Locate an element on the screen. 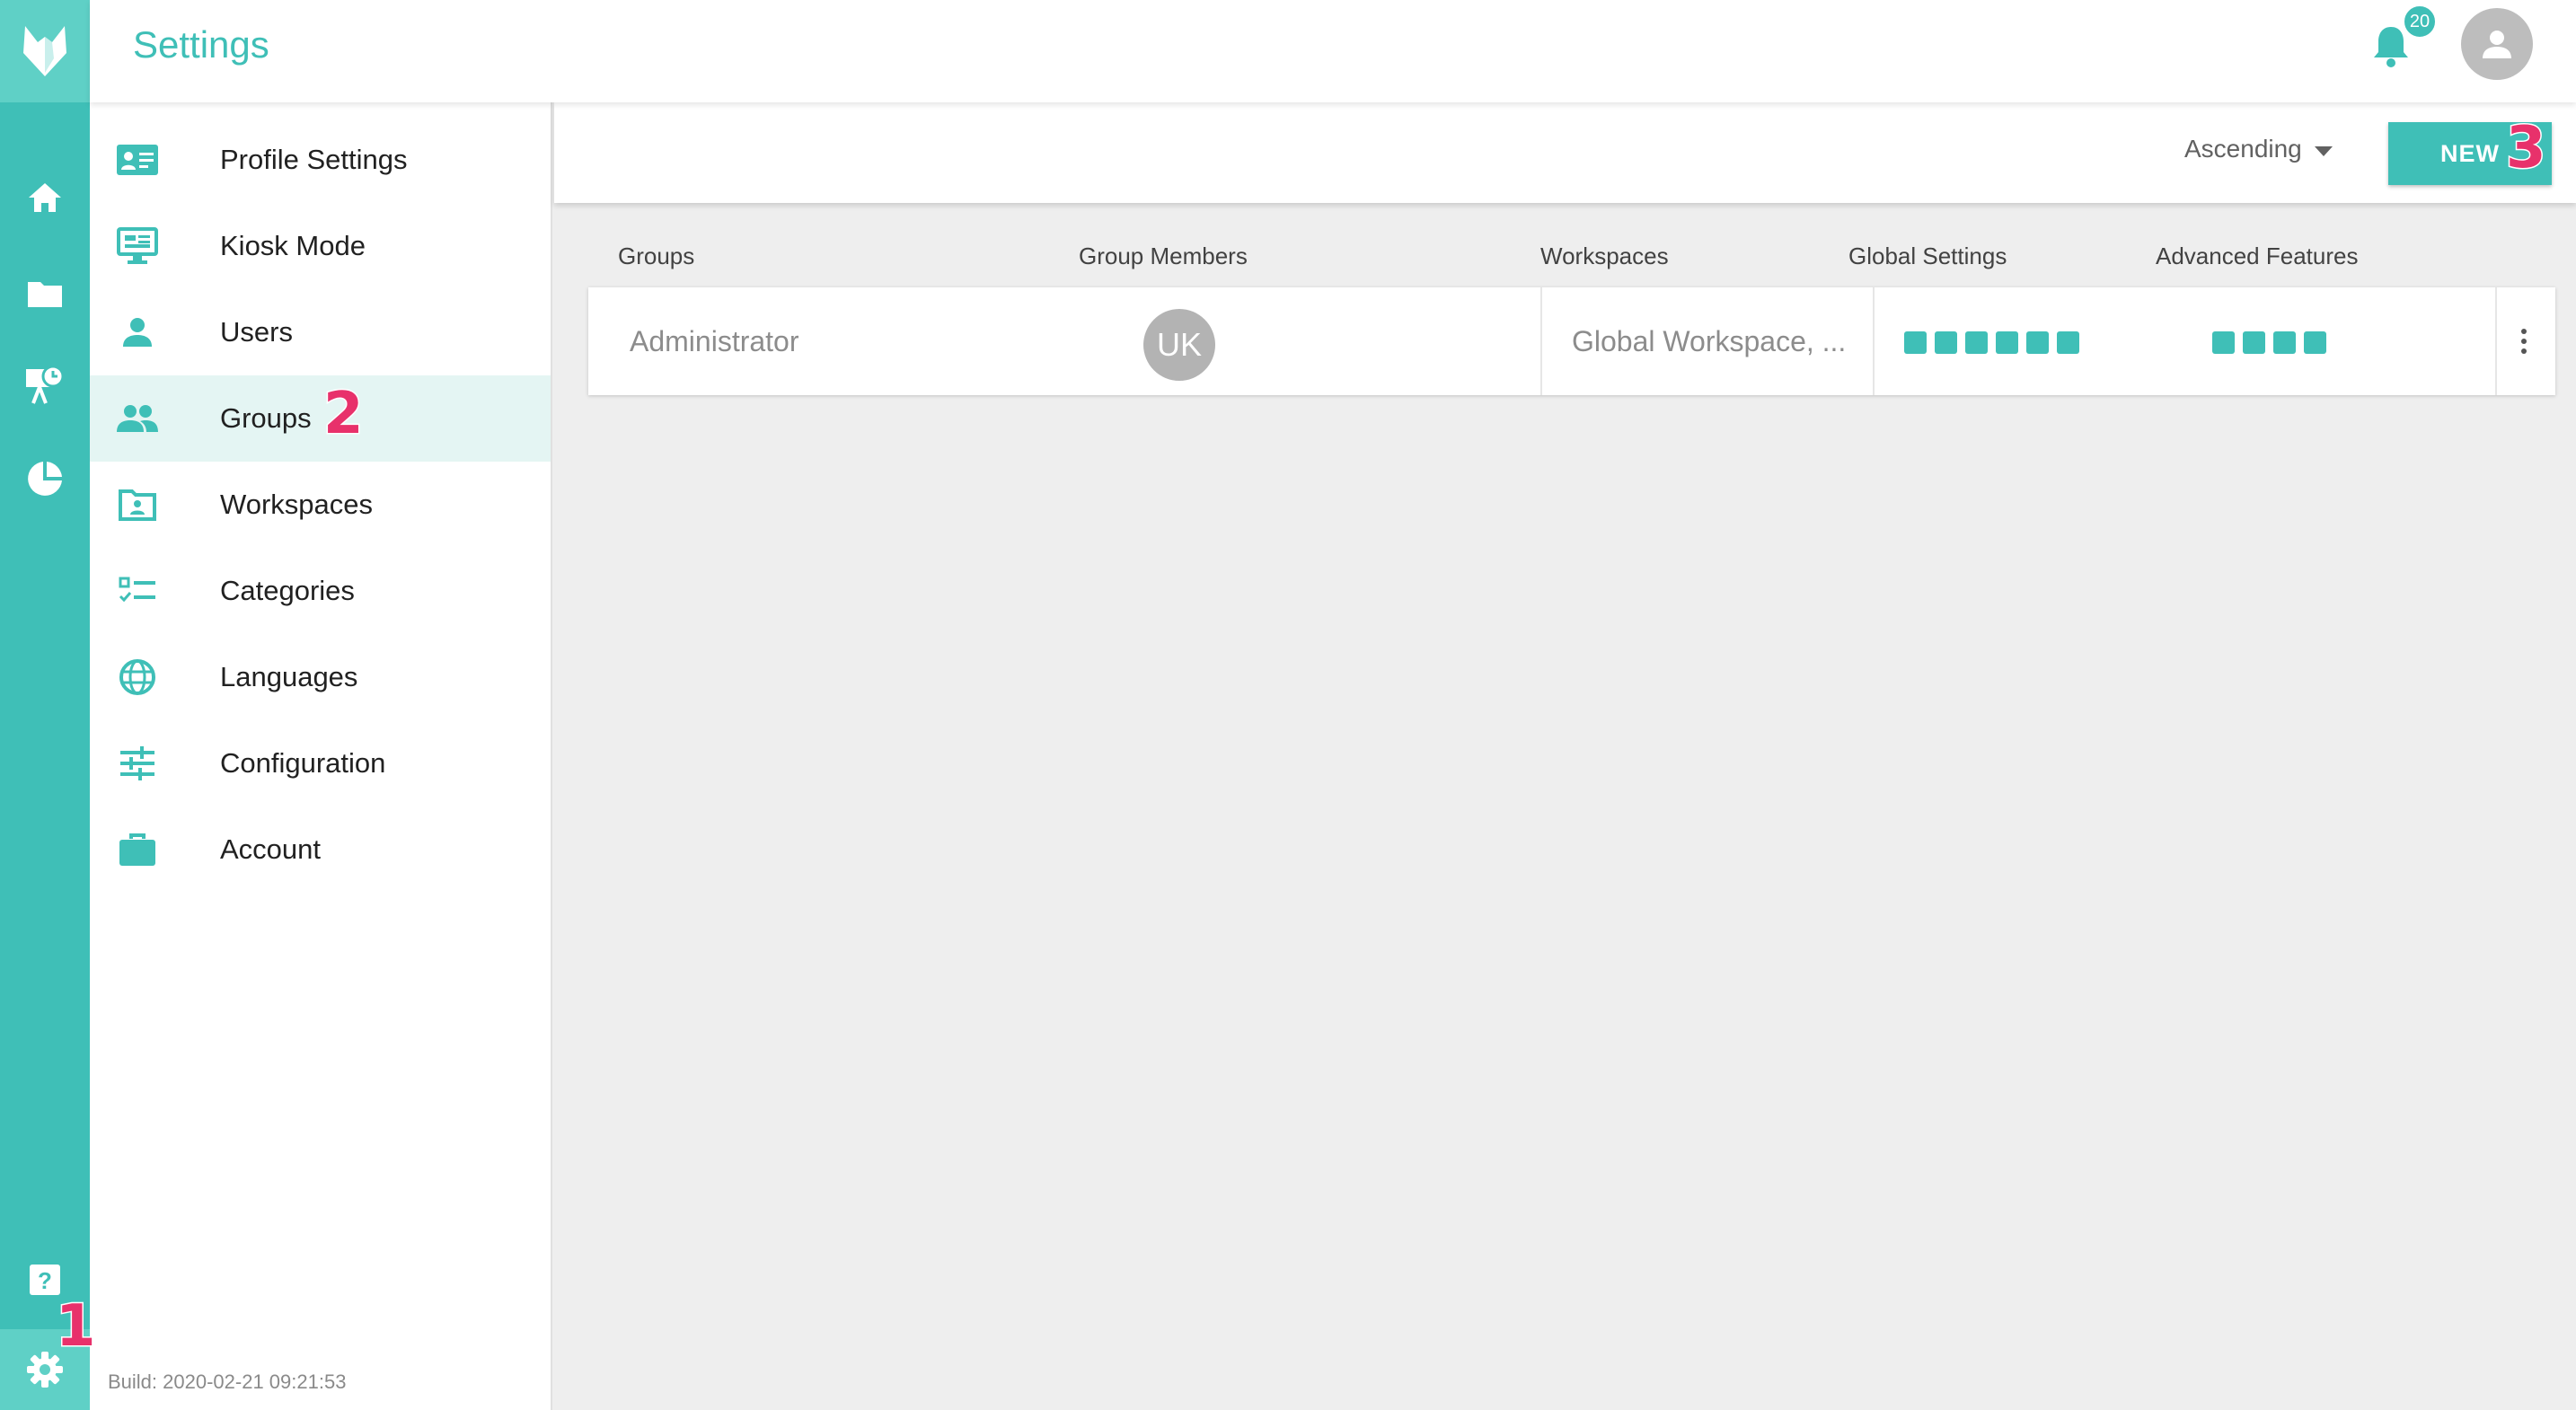 Image resolution: width=2576 pixels, height=1410 pixels. sidebar-item-label: Profile Settings is located at coordinates (314, 159).